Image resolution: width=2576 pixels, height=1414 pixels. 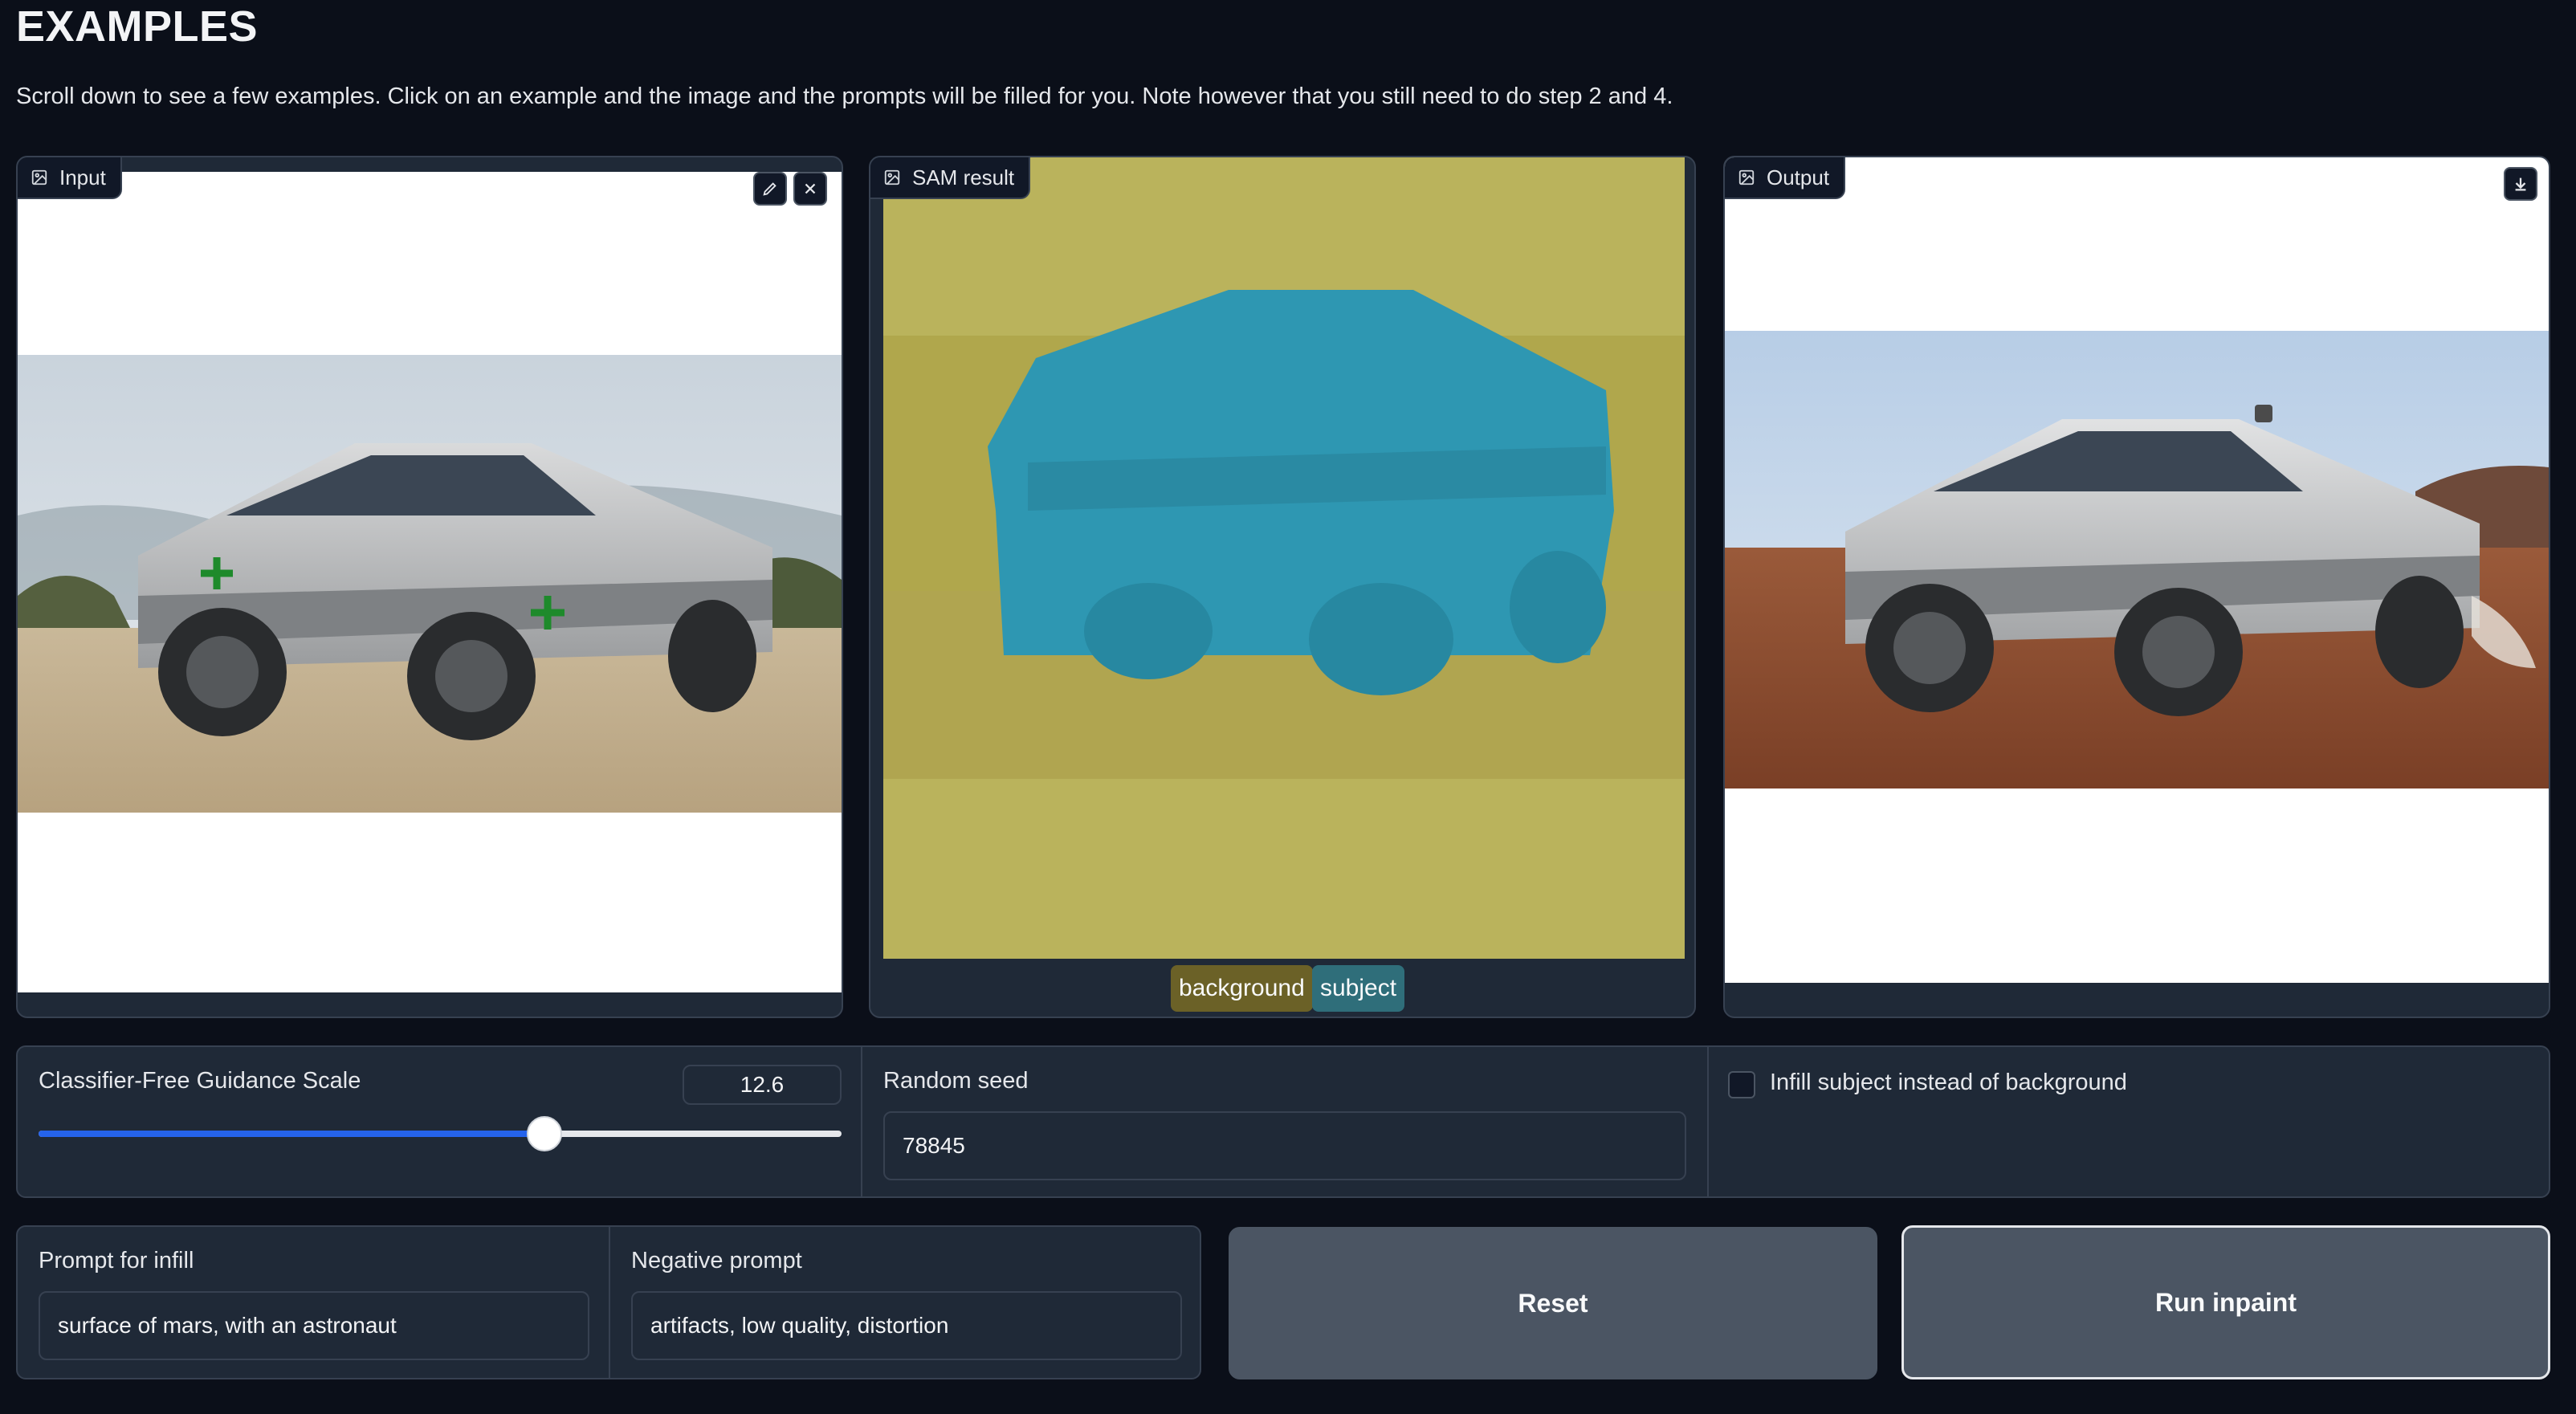 I want to click on sam-label-text: SAM result, so click(x=963, y=177).